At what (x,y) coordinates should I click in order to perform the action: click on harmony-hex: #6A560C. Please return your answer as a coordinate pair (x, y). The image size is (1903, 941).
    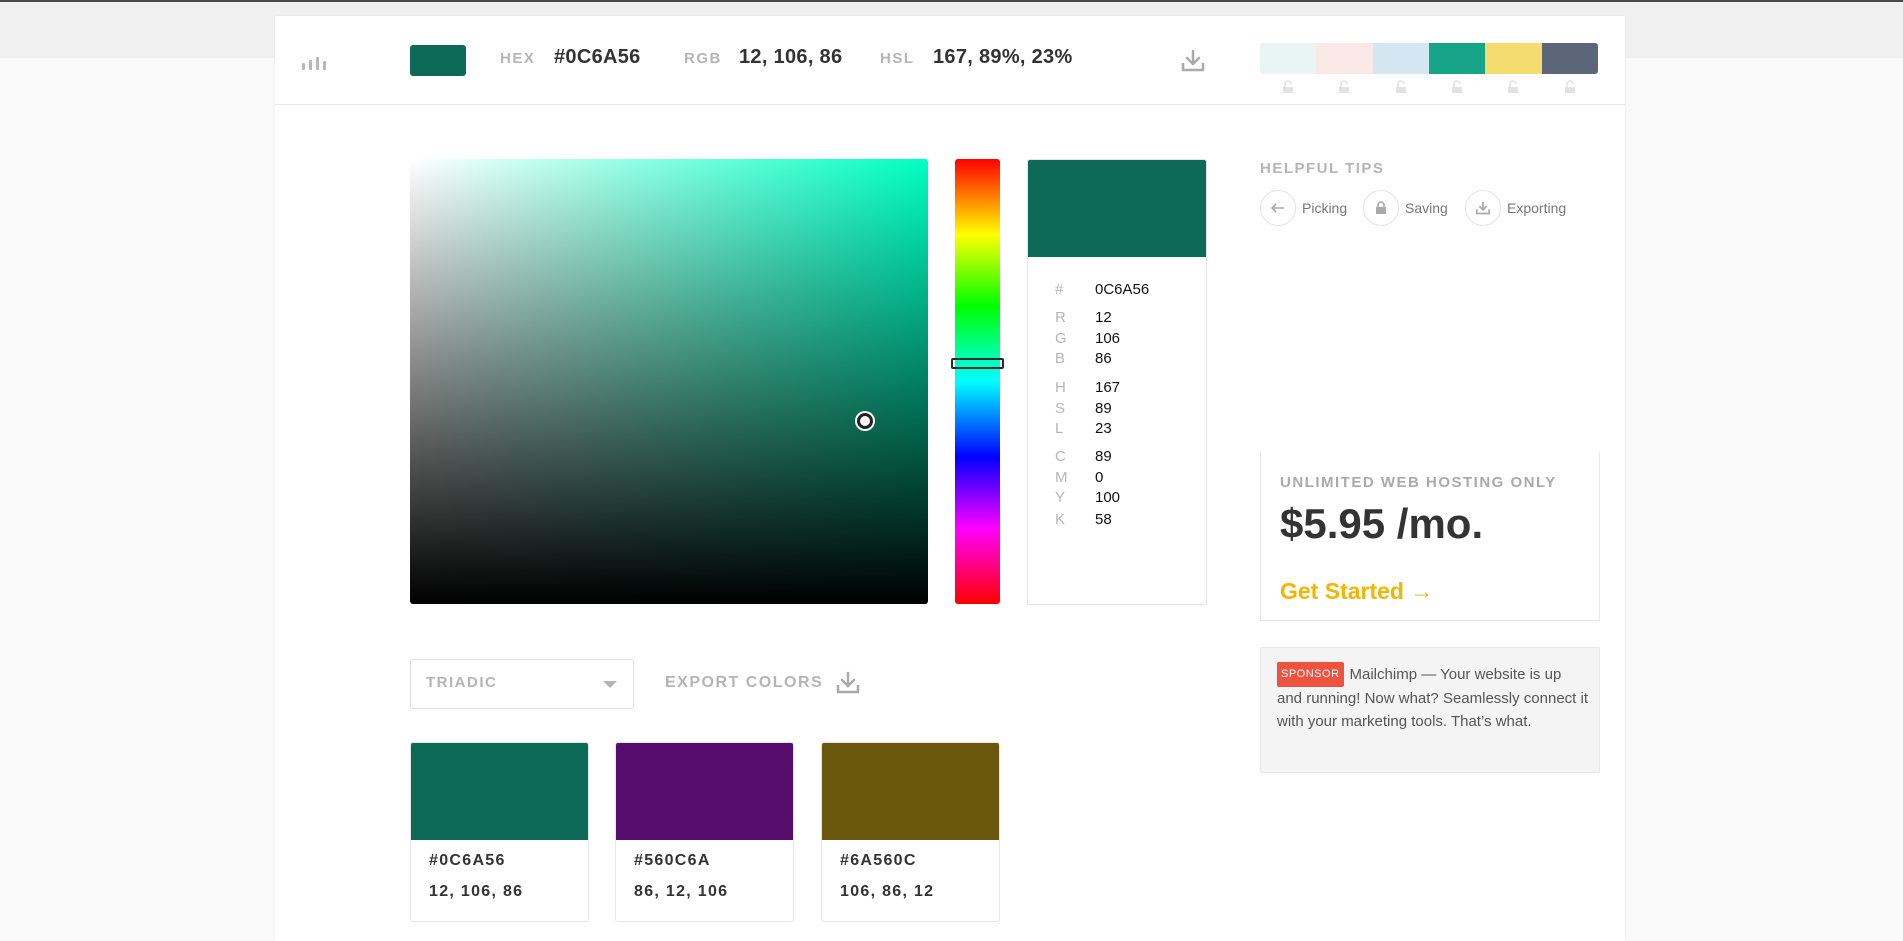
    Looking at the image, I should click on (878, 860).